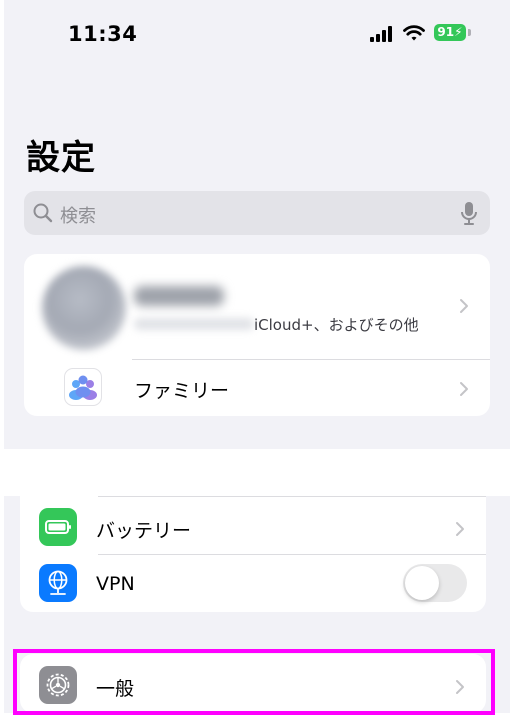 This screenshot has height=715, width=510. I want to click on search-icon, so click(43, 213).